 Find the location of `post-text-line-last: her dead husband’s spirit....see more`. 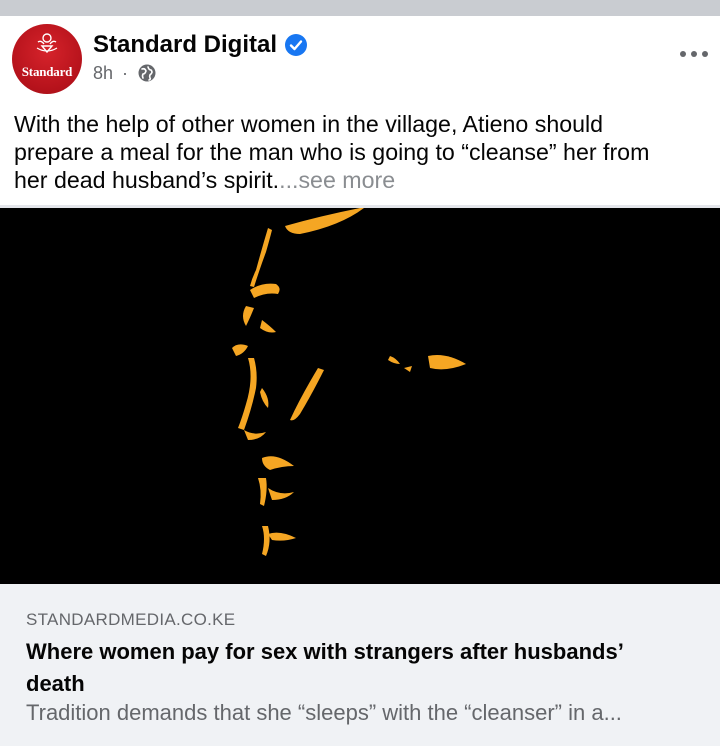

post-text-line-last: her dead husband’s spirit....see more is located at coordinates (364, 180).